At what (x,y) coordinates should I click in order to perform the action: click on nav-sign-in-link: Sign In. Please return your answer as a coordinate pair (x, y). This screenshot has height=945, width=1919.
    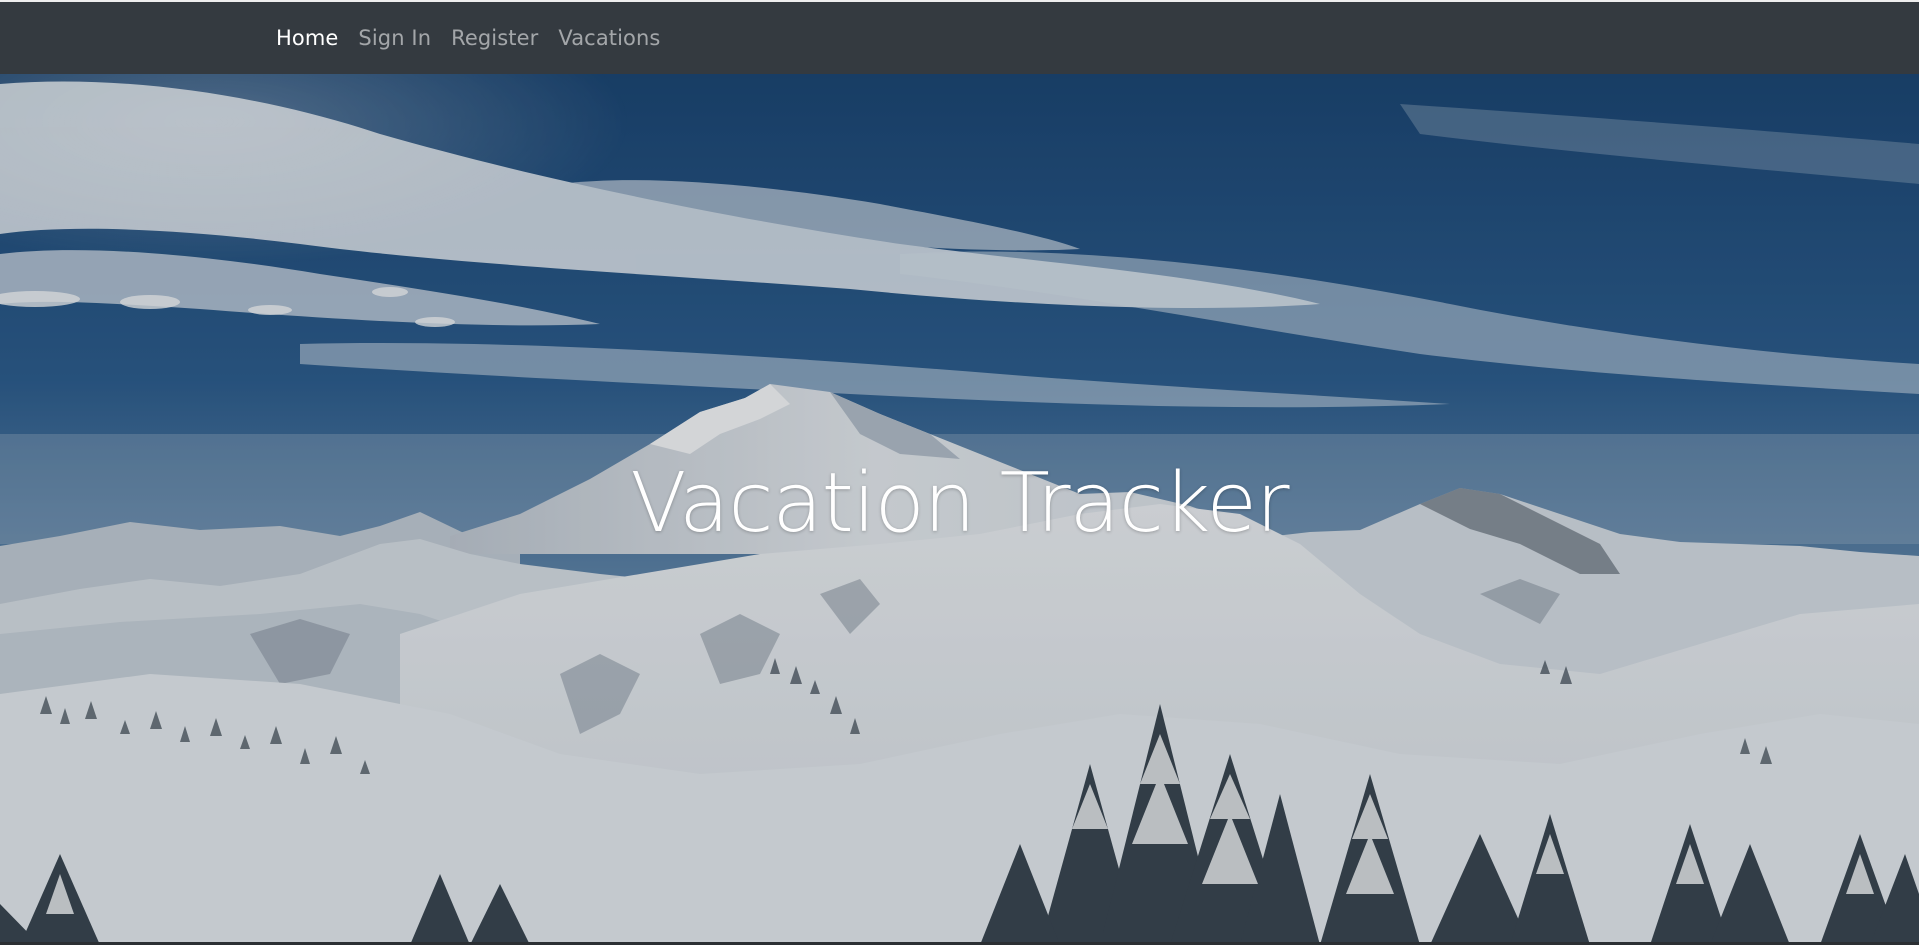
    Looking at the image, I should click on (394, 38).